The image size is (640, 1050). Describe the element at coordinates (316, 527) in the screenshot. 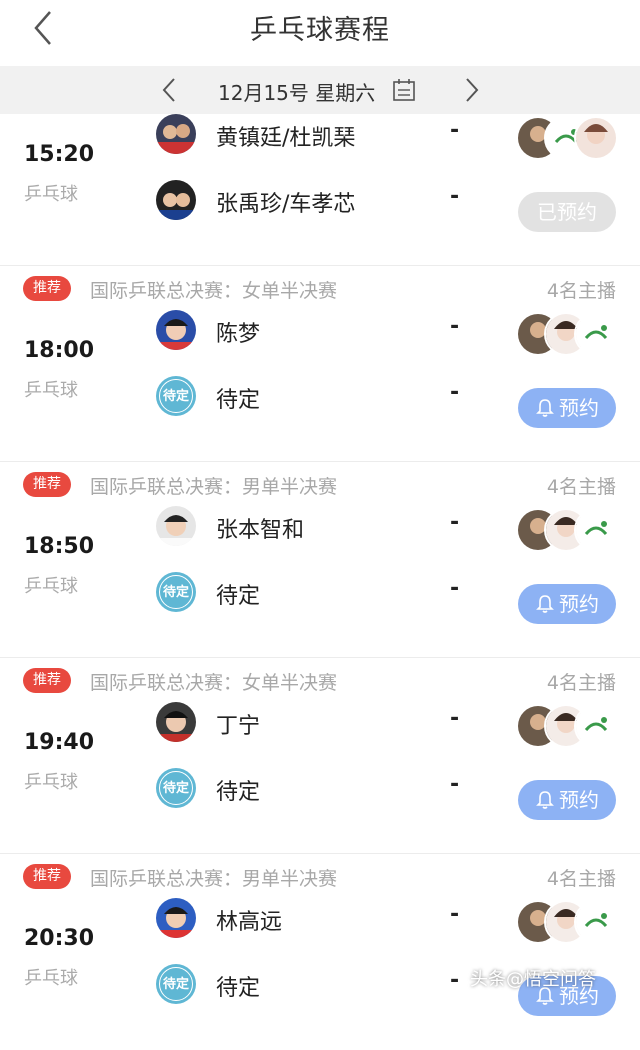

I see `player-row: 张本智和 -` at that location.